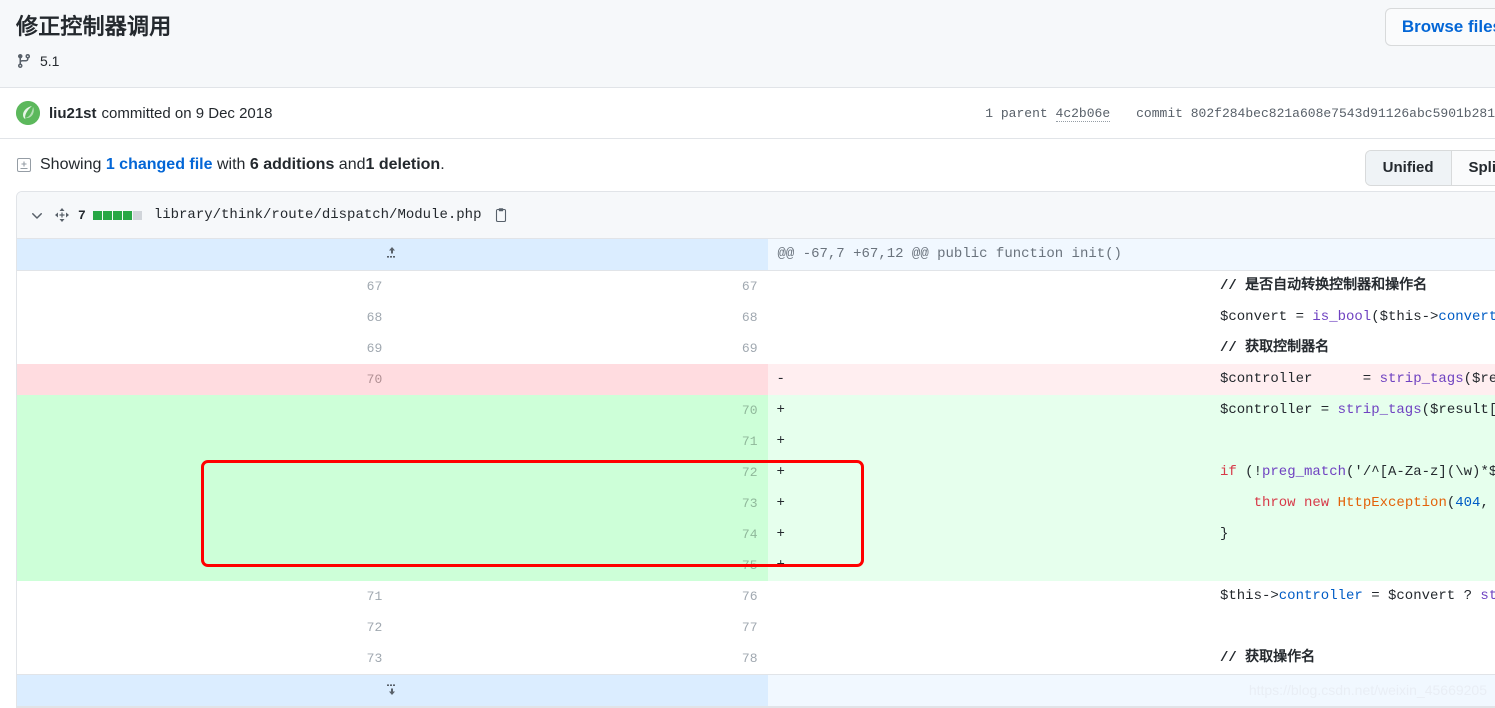 The image size is (1495, 708). I want to click on line-number-old: 71, so click(204, 596).